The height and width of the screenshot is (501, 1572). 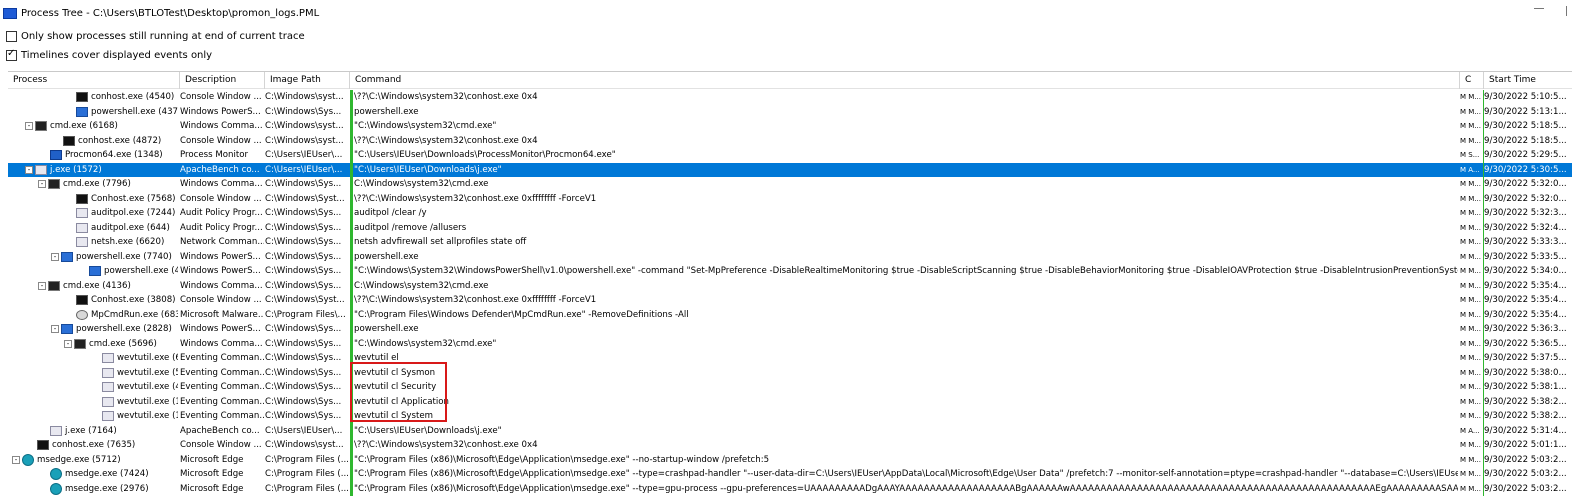 I want to click on process-cell: - cmd.exe (5696), so click(x=93, y=344).